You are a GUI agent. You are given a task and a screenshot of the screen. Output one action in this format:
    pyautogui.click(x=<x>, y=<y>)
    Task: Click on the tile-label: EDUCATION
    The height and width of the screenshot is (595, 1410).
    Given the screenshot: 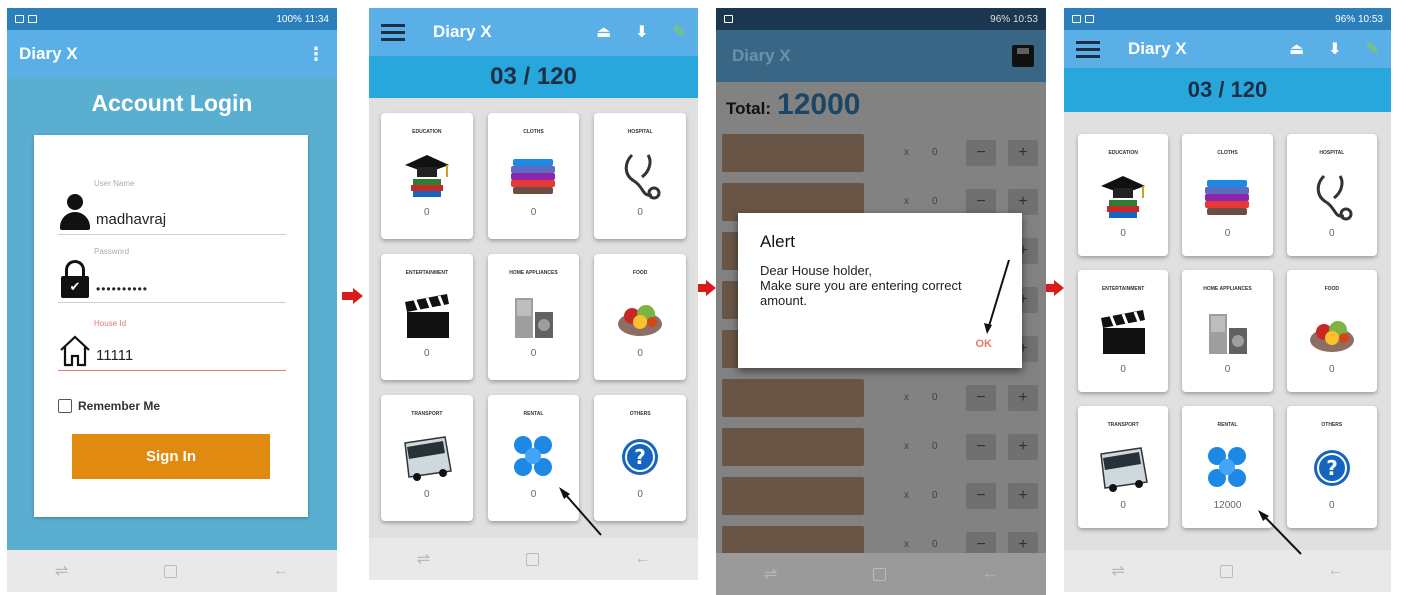 What is the action you would take?
    pyautogui.click(x=427, y=132)
    